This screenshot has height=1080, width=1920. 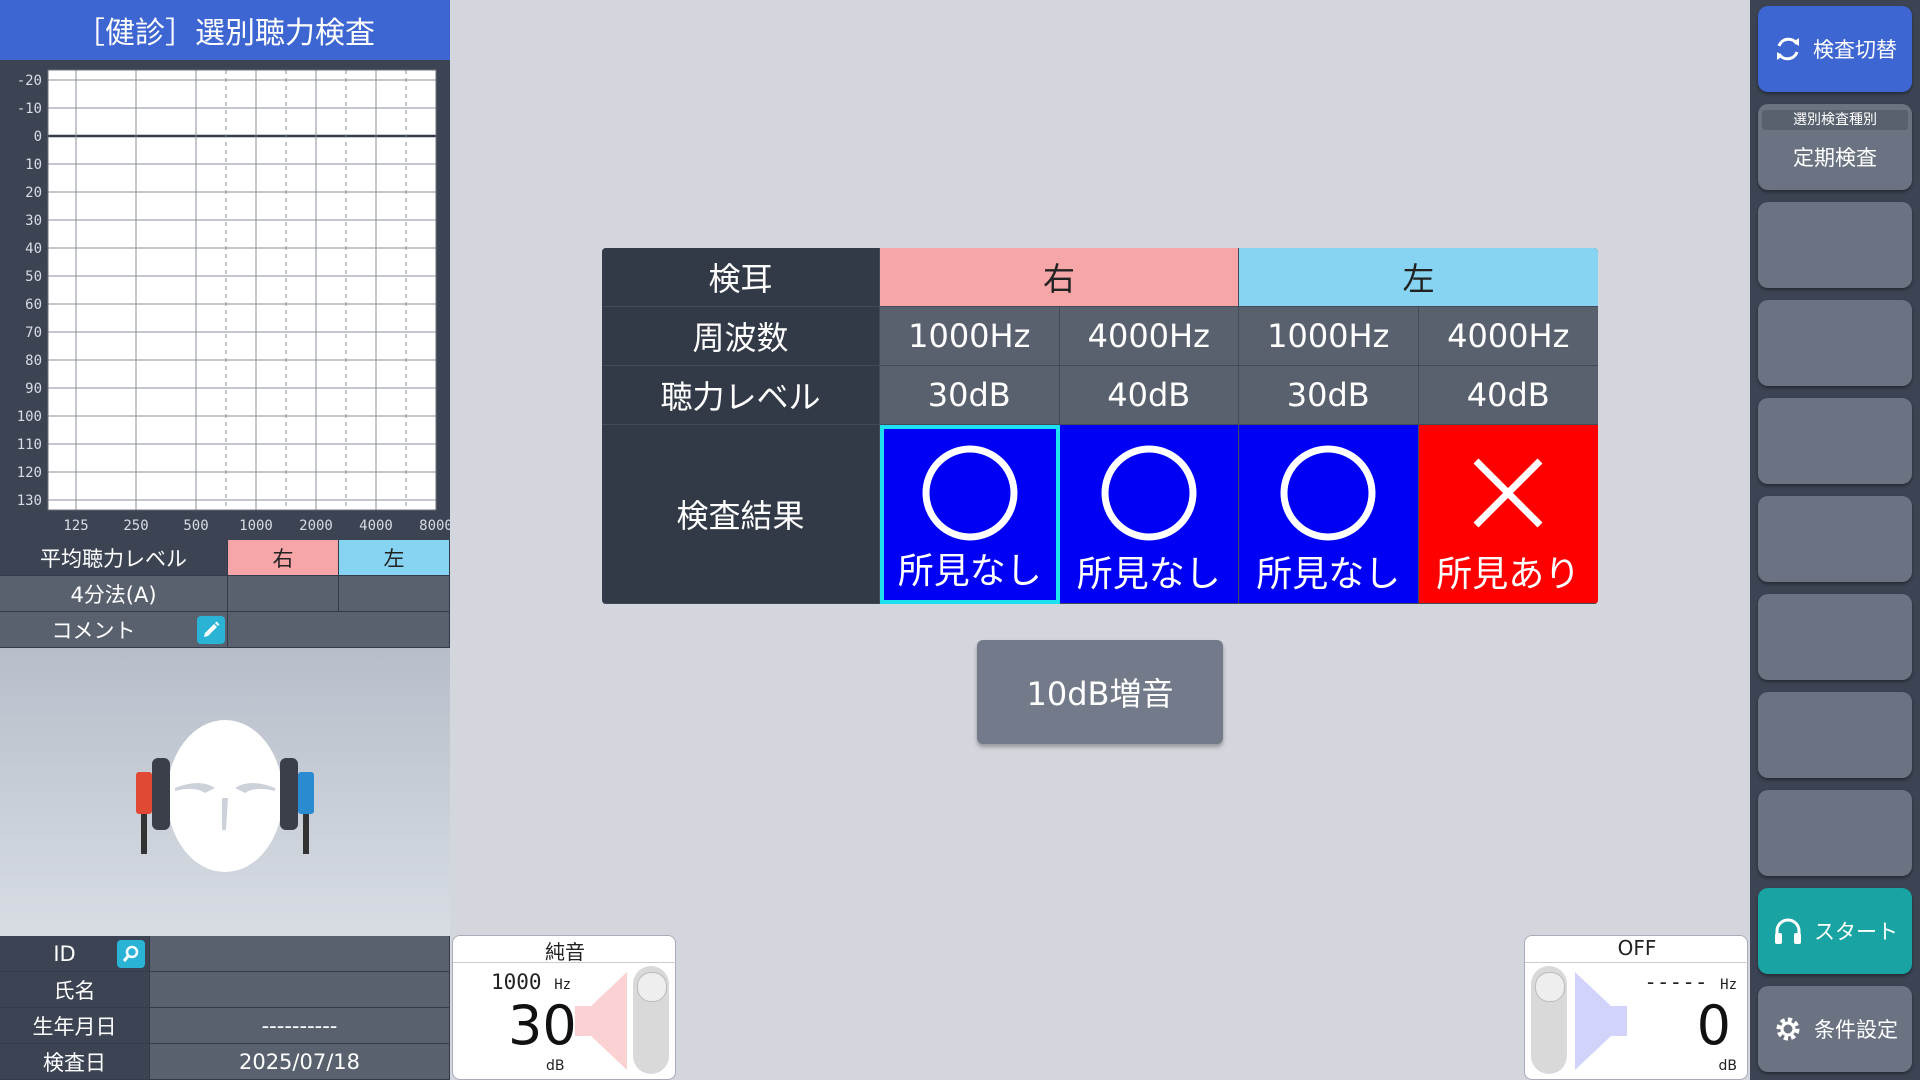 I want to click on result-text-3: 所見なし, so click(x=1328, y=574).